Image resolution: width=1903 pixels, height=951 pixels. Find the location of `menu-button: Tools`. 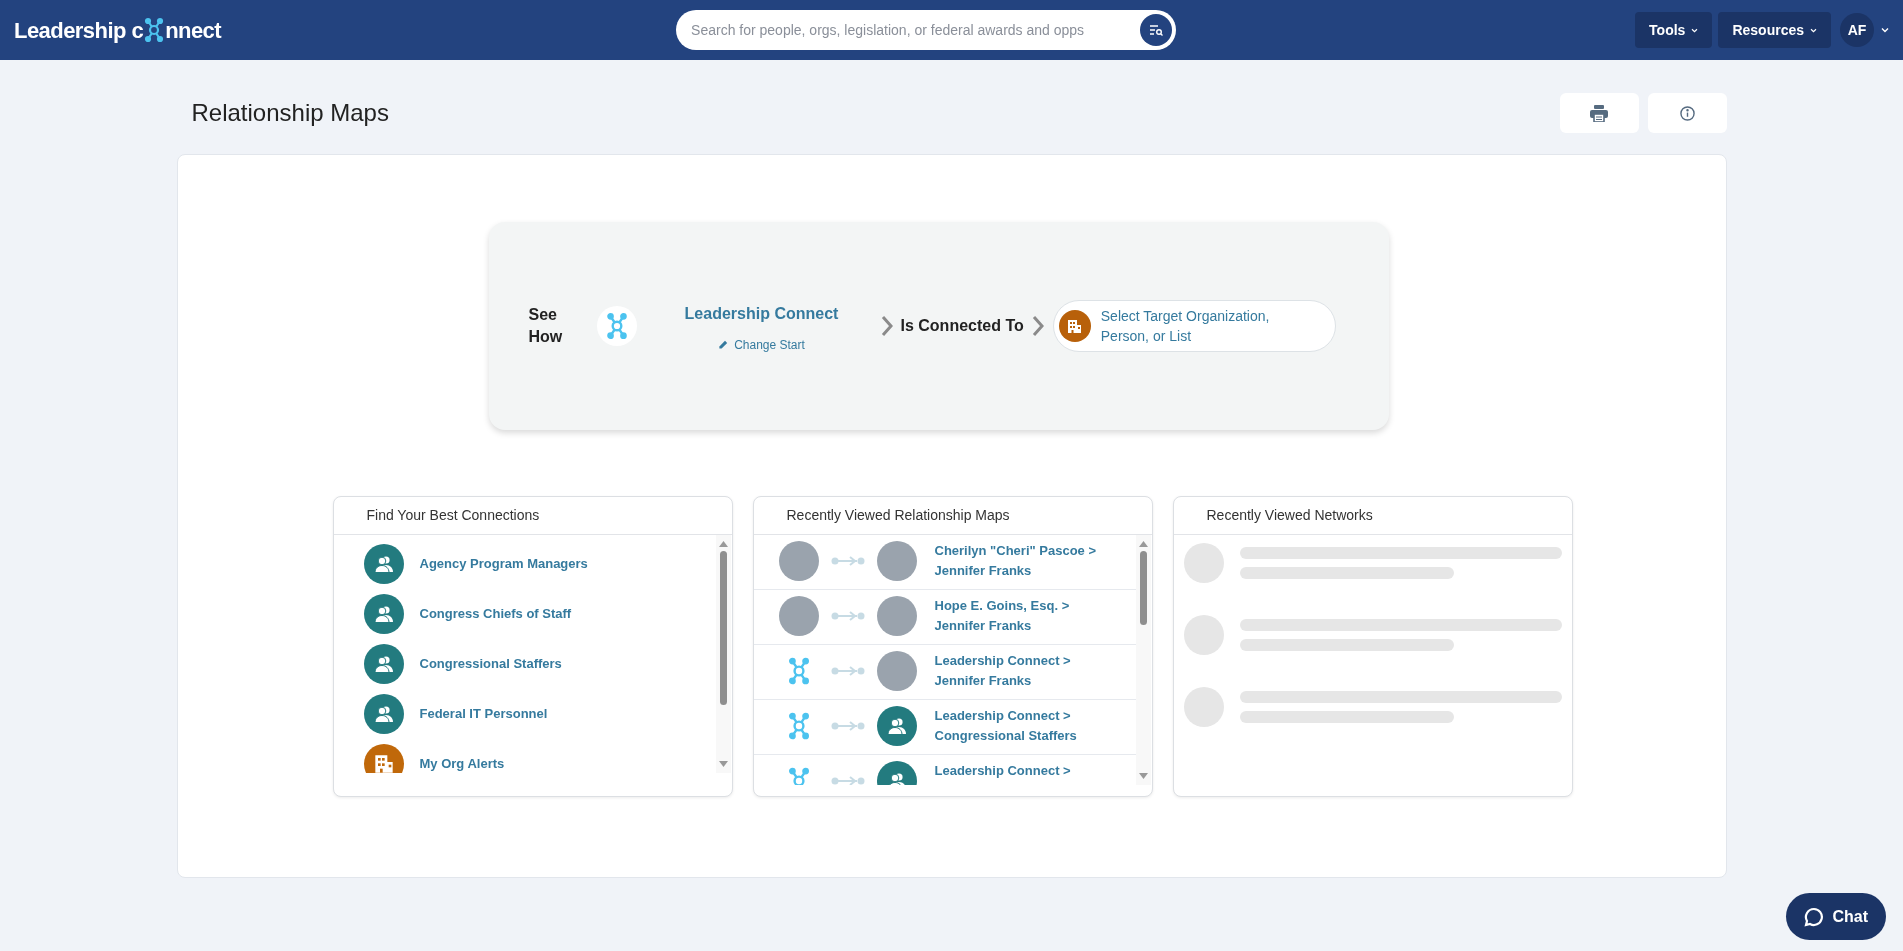

menu-button: Tools is located at coordinates (1674, 30).